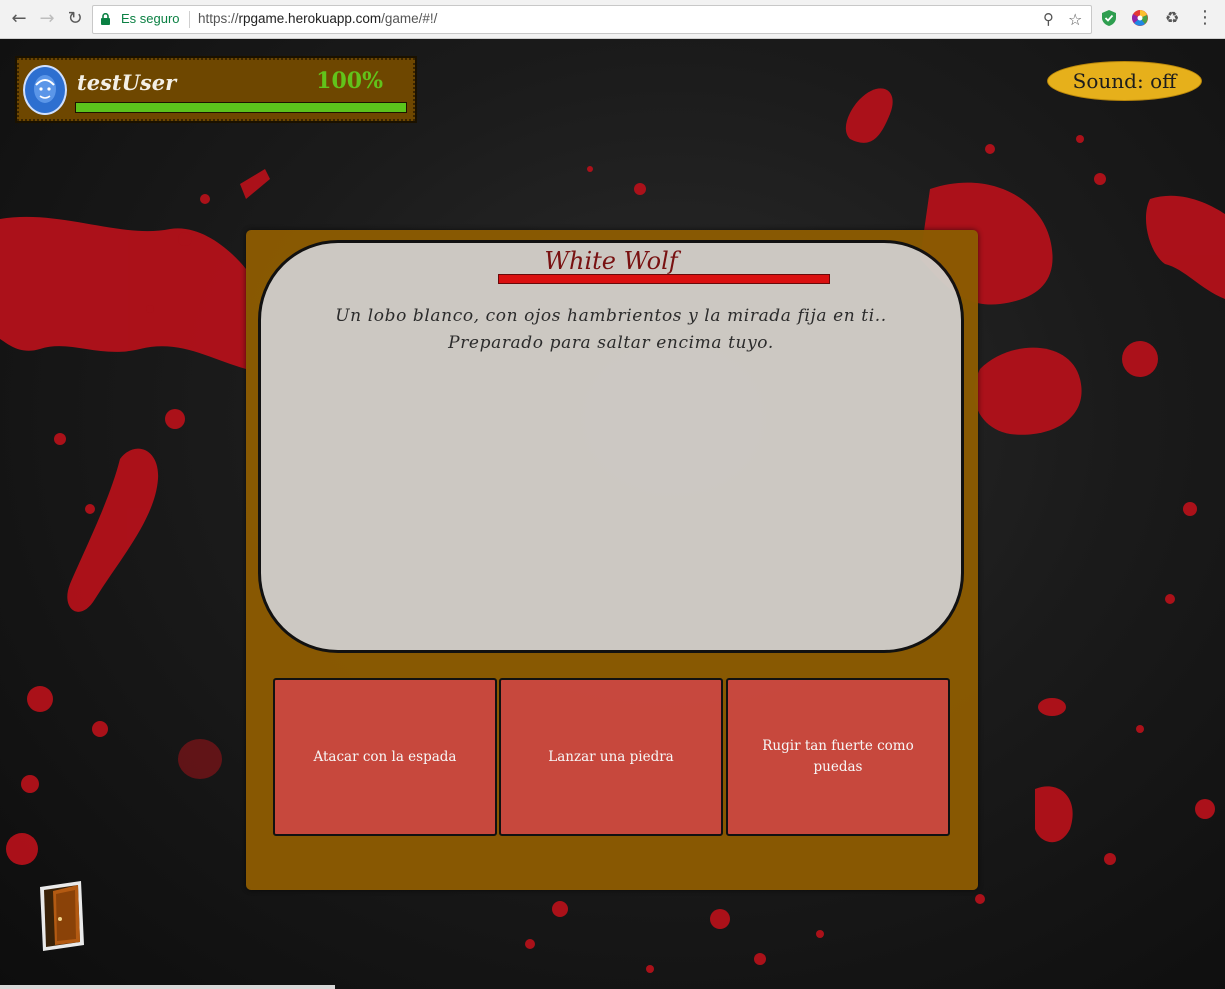 The image size is (1225, 989). What do you see at coordinates (409, 18) in the screenshot?
I see `url-path: /game/#!/` at bounding box center [409, 18].